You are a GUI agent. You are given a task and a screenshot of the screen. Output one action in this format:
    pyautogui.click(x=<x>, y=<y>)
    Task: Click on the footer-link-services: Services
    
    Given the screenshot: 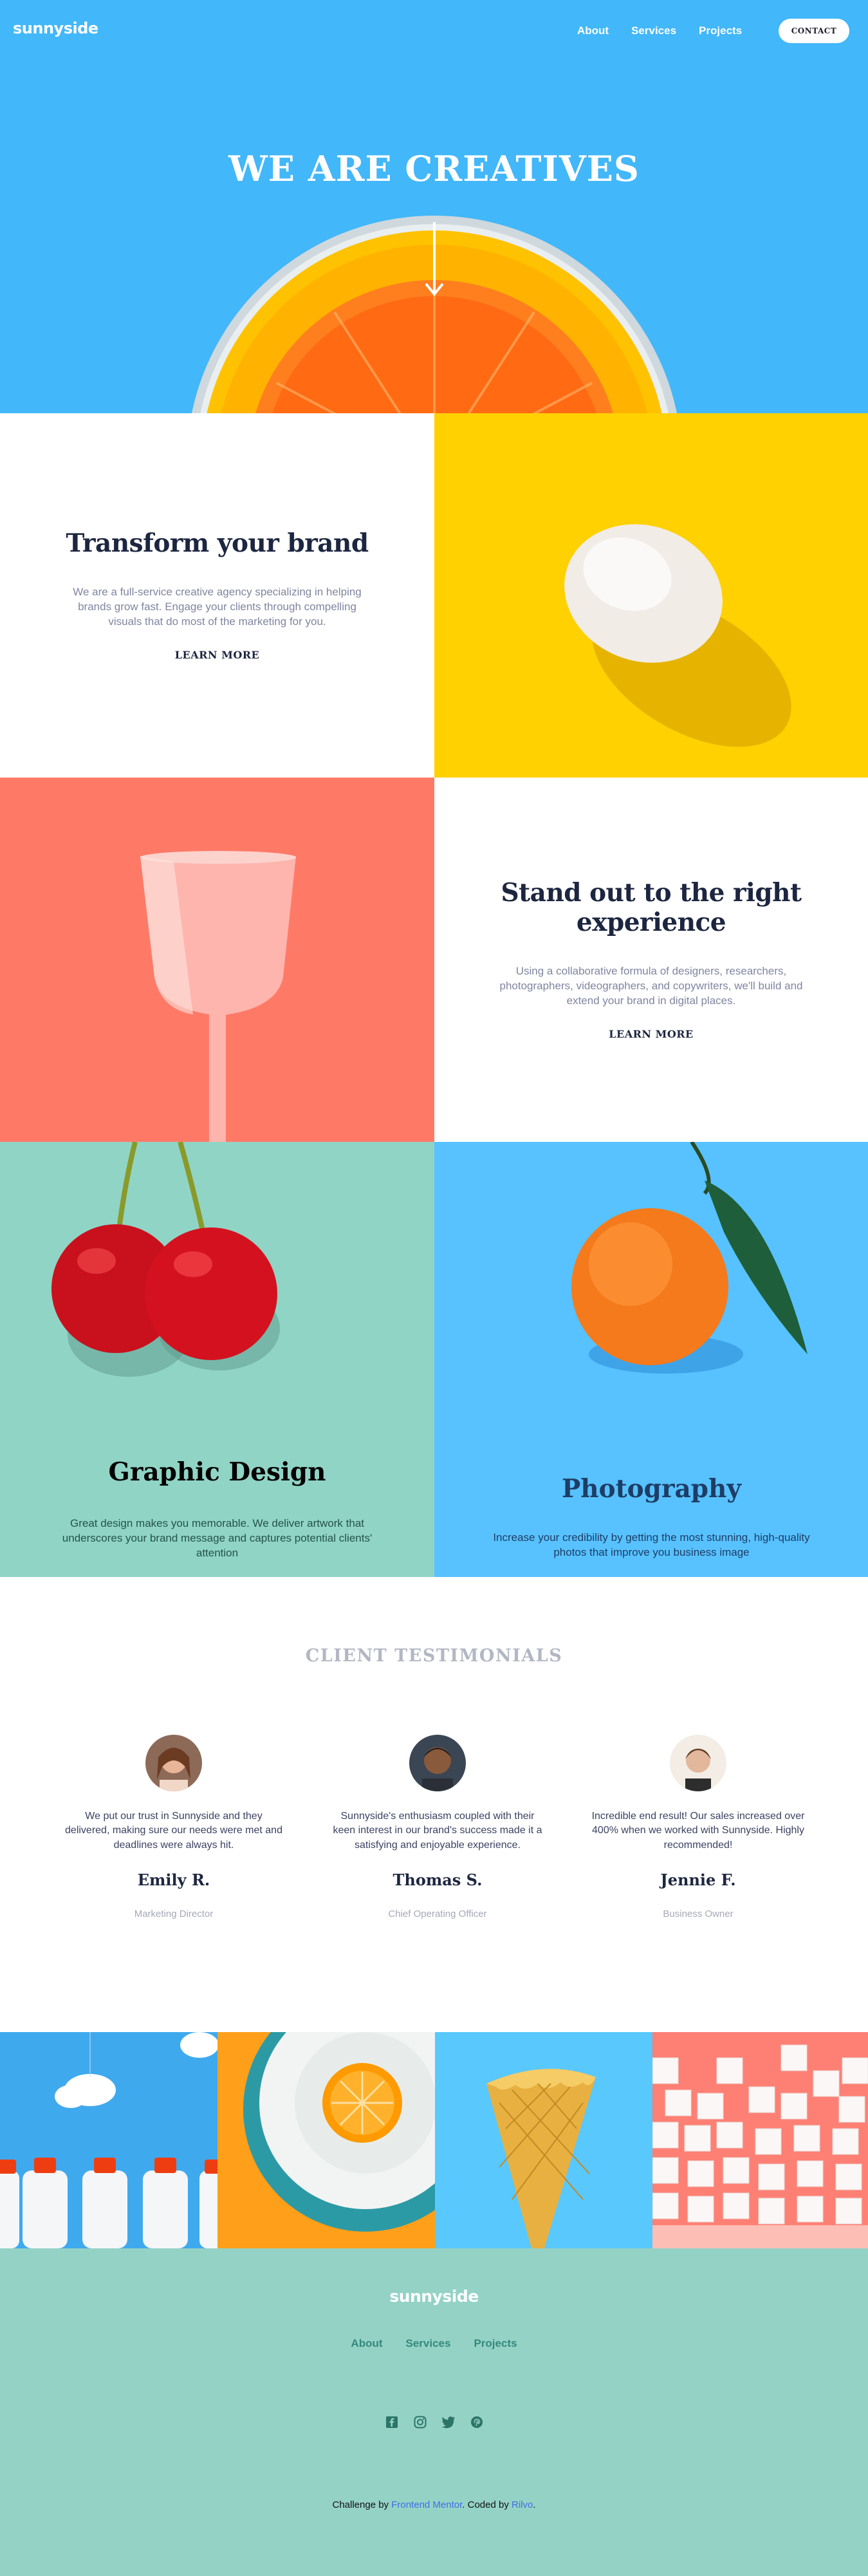 What is the action you would take?
    pyautogui.click(x=428, y=2343)
    